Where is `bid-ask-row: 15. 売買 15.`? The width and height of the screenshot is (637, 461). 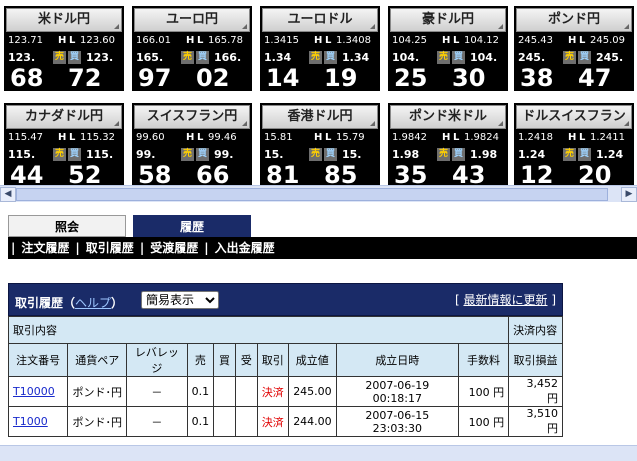 bid-ask-row: 15. 売買 15. is located at coordinates (320, 155).